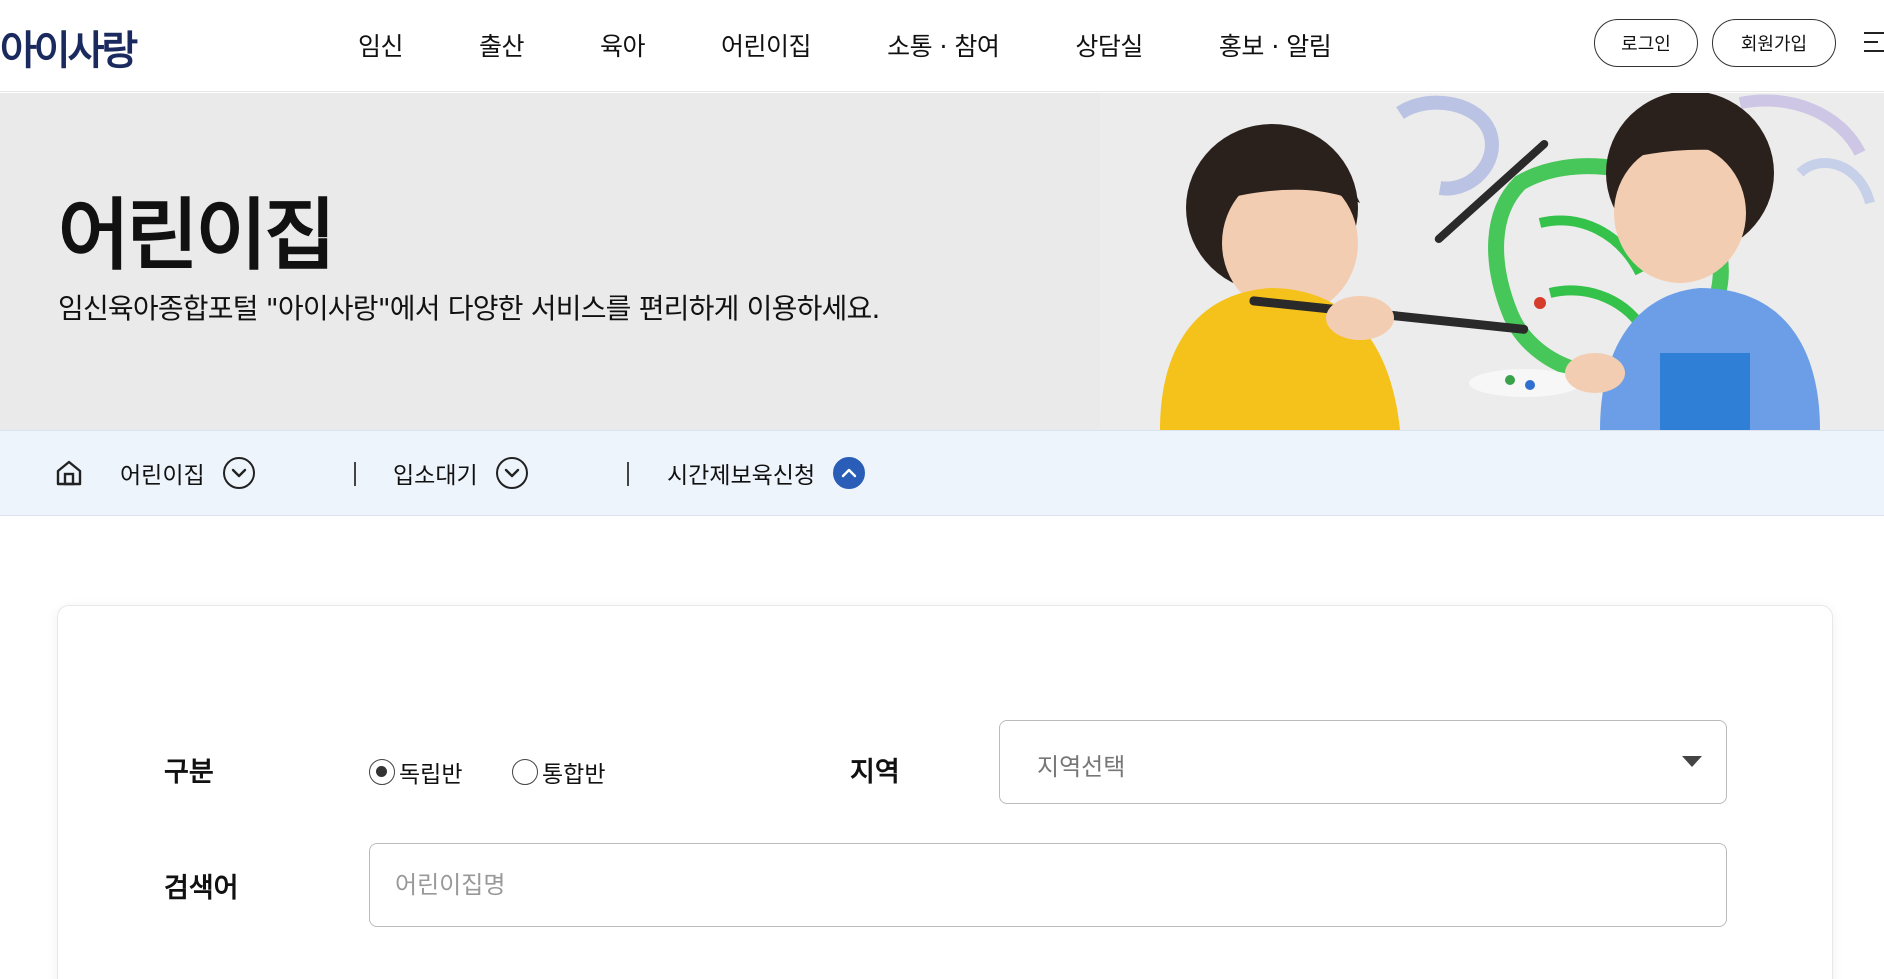  Describe the element at coordinates (201, 888) in the screenshot. I see `keyword-label: 검색어` at that location.